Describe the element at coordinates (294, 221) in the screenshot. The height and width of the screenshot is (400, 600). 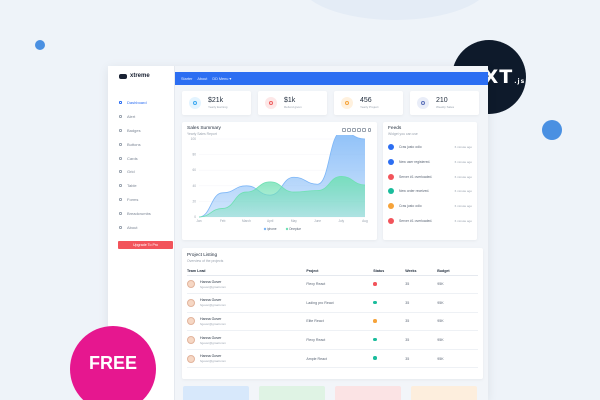
I see `x-tick-label: May` at that location.